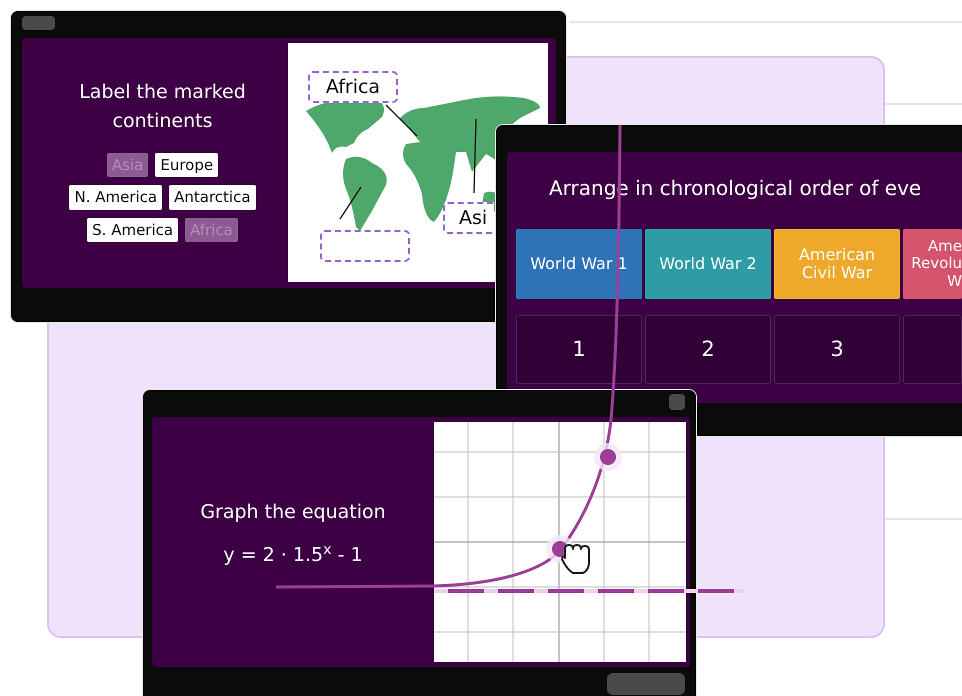  Describe the element at coordinates (293, 512) in the screenshot. I see `question-text: Graph the equation` at that location.